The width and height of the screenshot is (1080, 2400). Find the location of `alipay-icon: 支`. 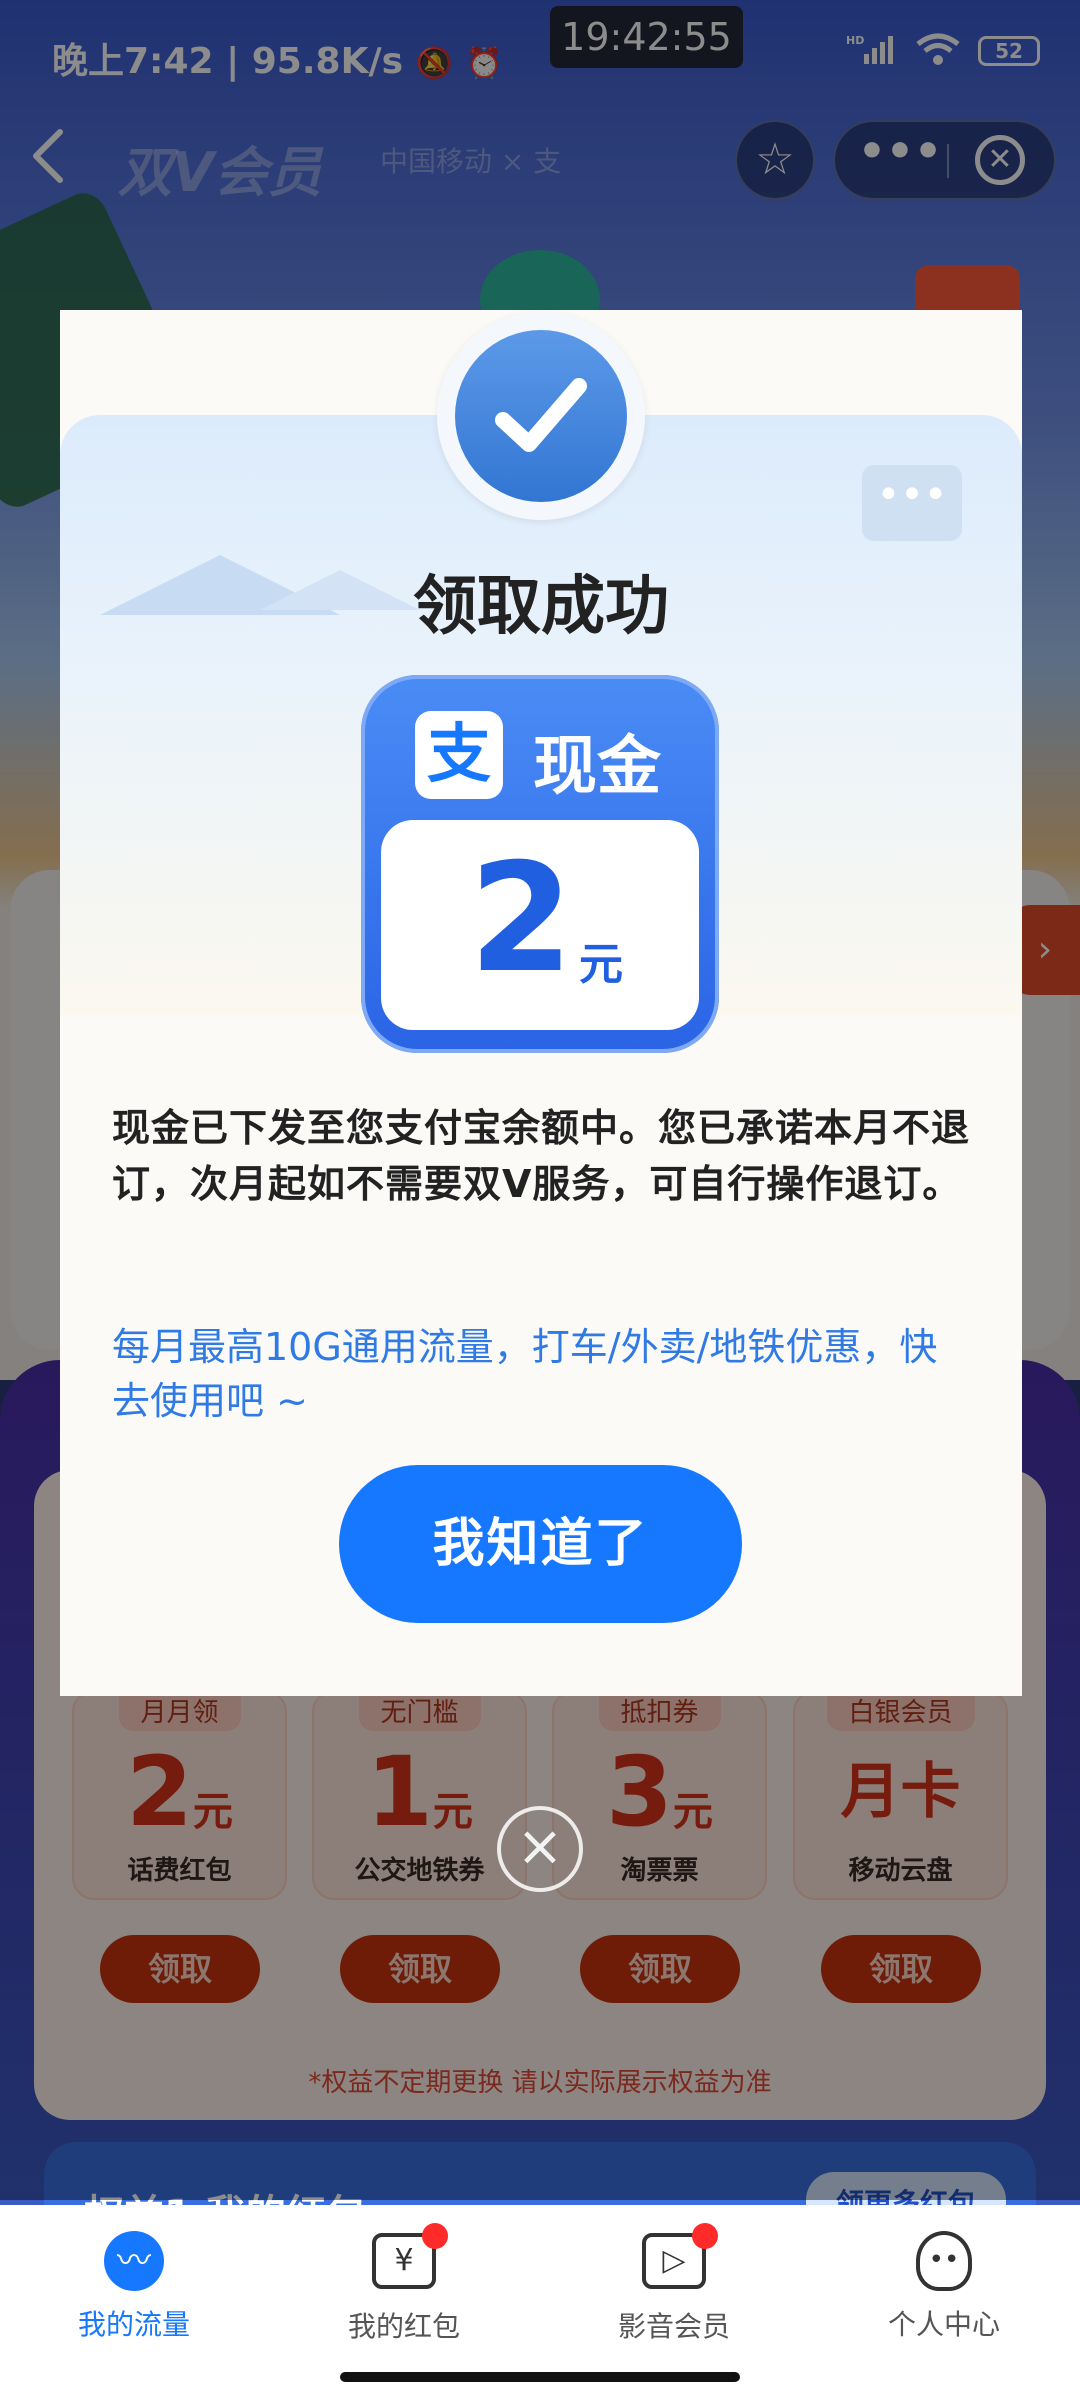

alipay-icon: 支 is located at coordinates (459, 755).